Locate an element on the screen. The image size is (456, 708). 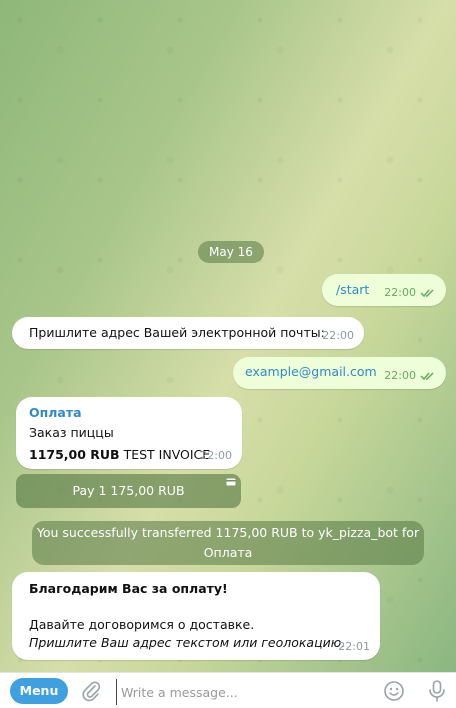
invoice-tag: TEST INVOICE is located at coordinates (167, 454).